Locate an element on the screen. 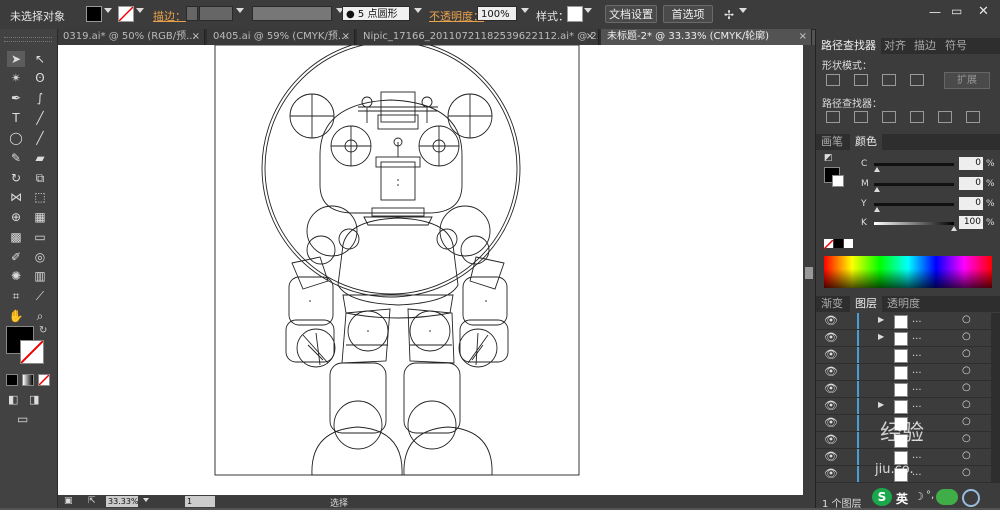 The width and height of the screenshot is (1000, 510). symbol-sprayer-icon: ✺ is located at coordinates (16, 276).